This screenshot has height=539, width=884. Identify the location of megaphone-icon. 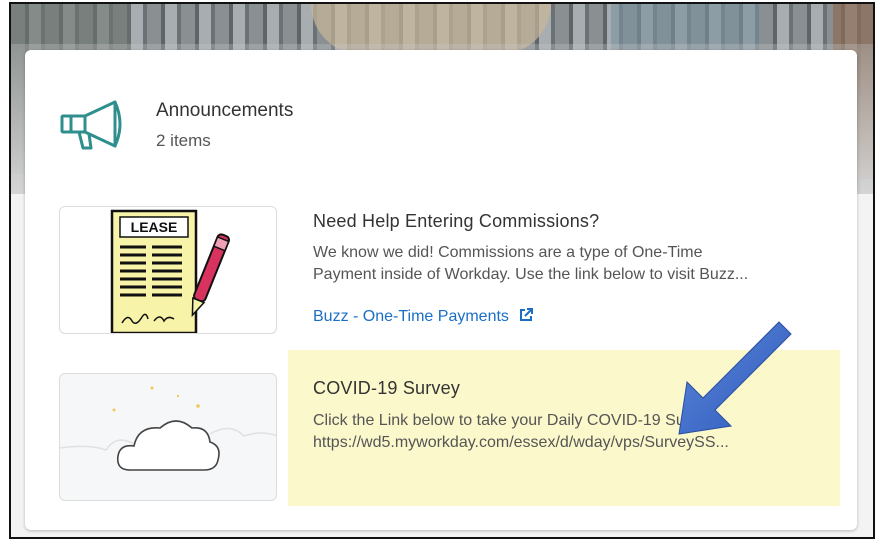
(91, 125).